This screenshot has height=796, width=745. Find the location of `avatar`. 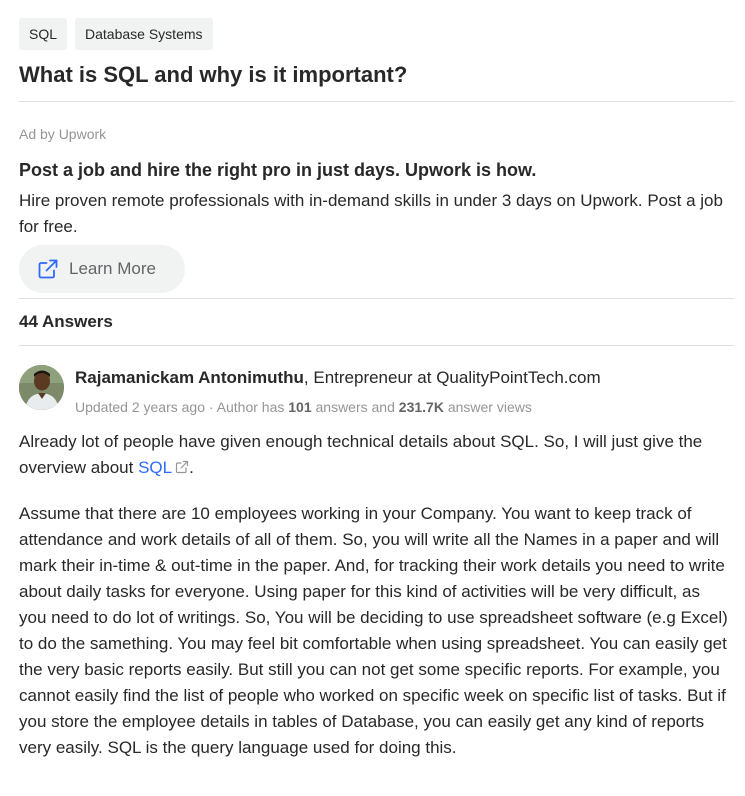

avatar is located at coordinates (41, 387).